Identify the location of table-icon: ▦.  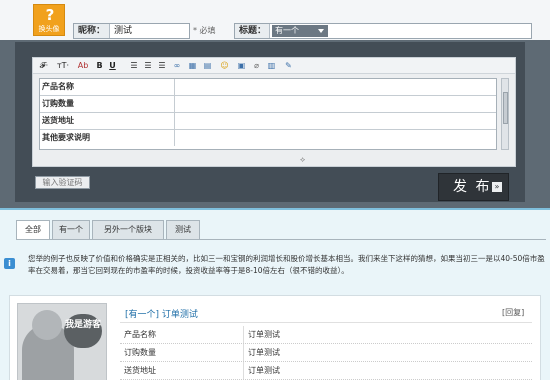
(192, 65).